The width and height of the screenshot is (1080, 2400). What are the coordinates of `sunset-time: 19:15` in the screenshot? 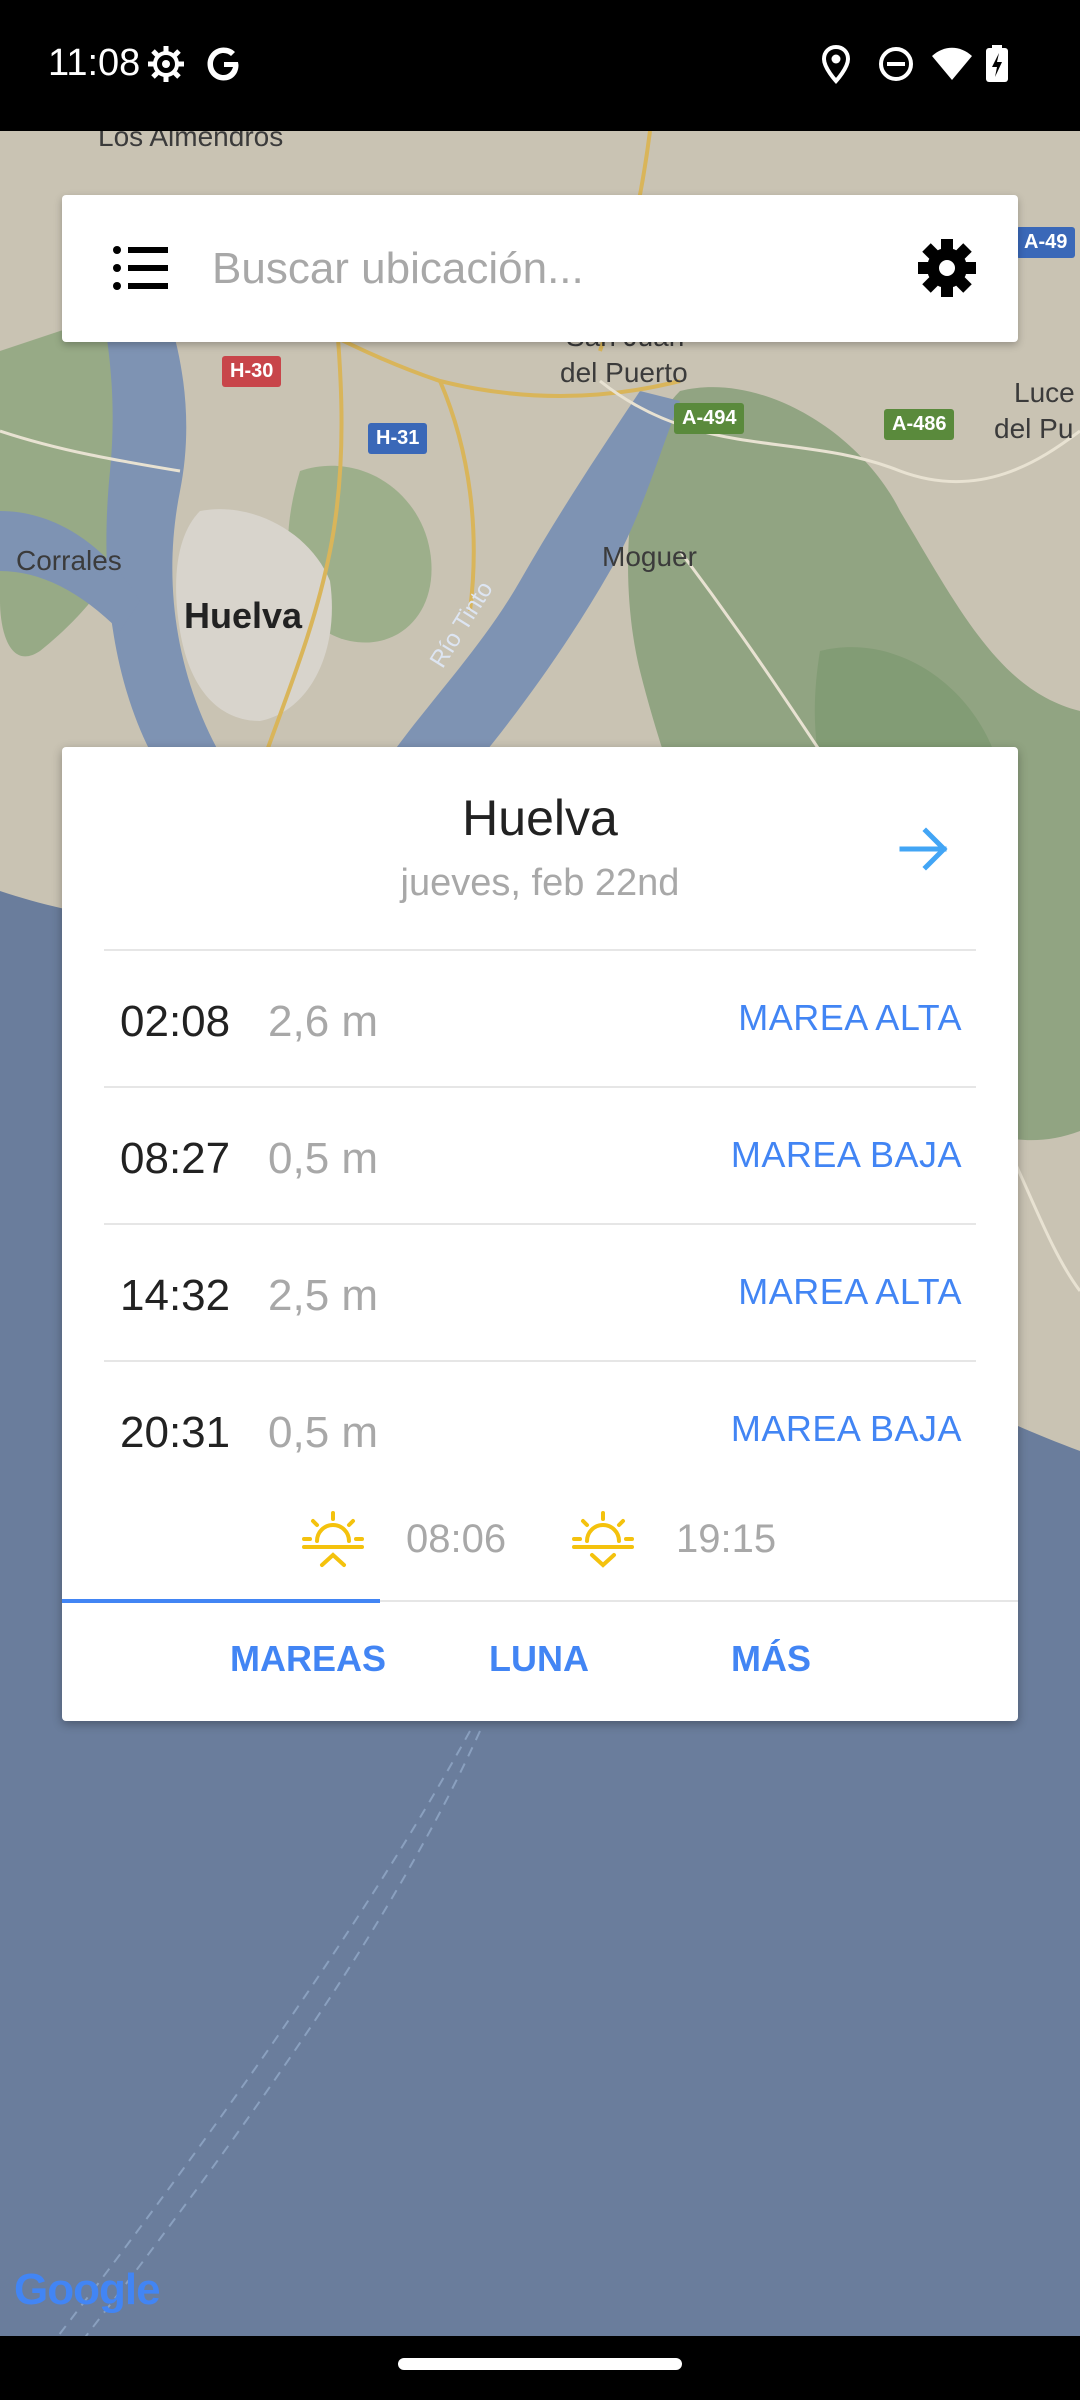 It's located at (726, 1539).